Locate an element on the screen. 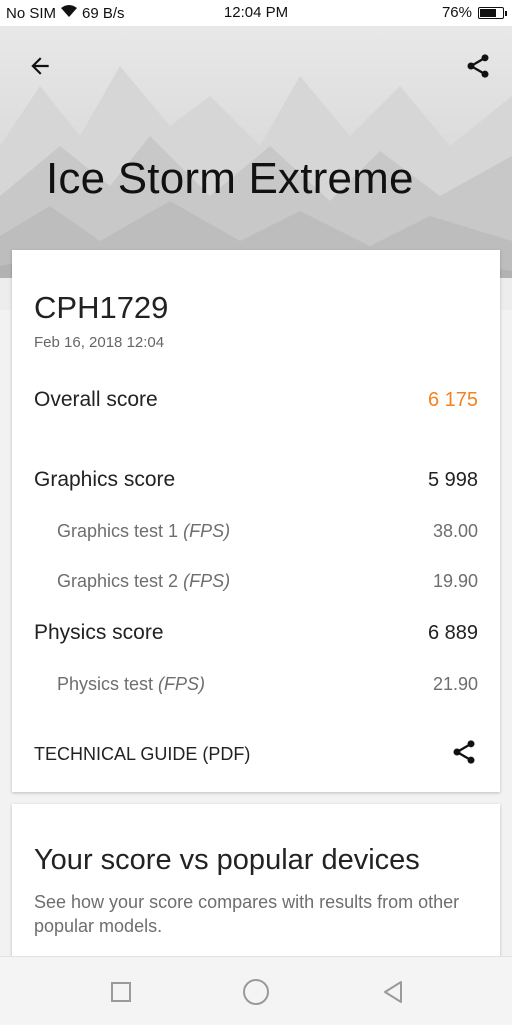  overall-score-label: Overall score is located at coordinates (96, 399).